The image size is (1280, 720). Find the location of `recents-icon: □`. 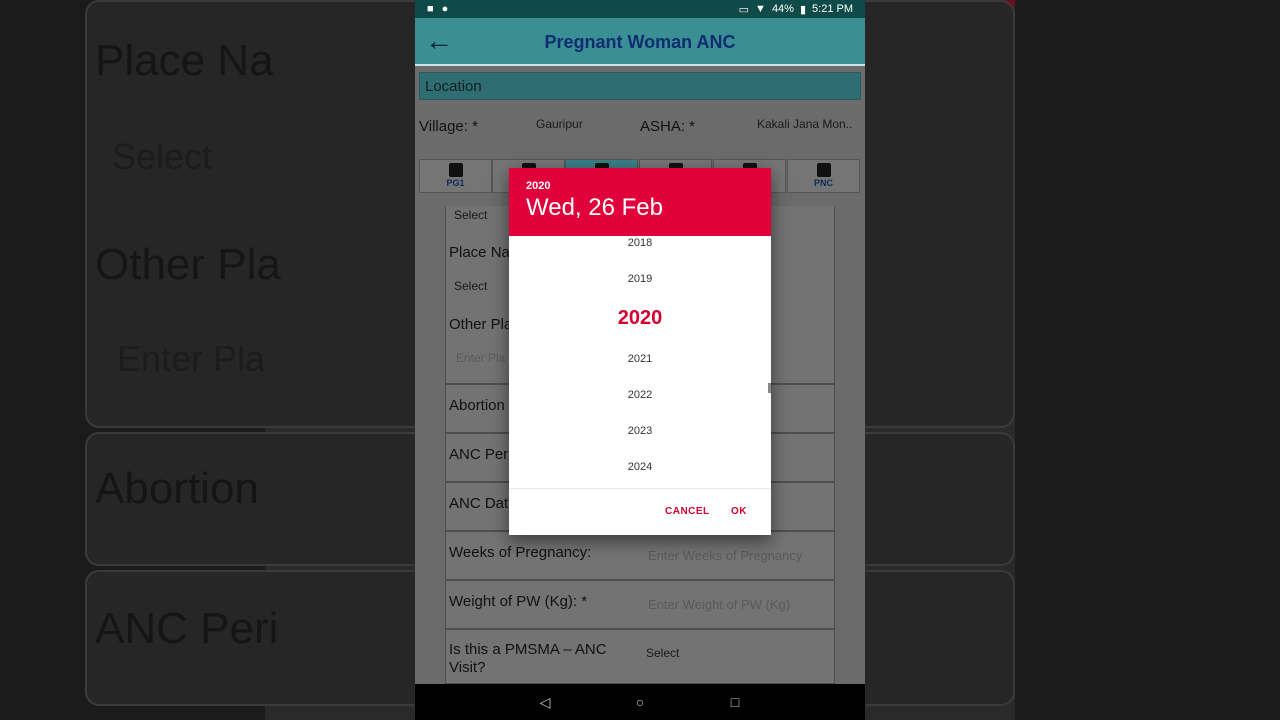

recents-icon: □ is located at coordinates (735, 702).